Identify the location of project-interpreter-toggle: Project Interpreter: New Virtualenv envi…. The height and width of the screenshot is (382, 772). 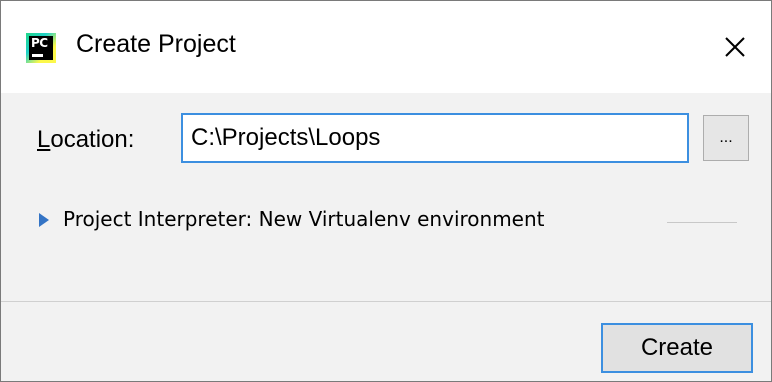
(389, 222).